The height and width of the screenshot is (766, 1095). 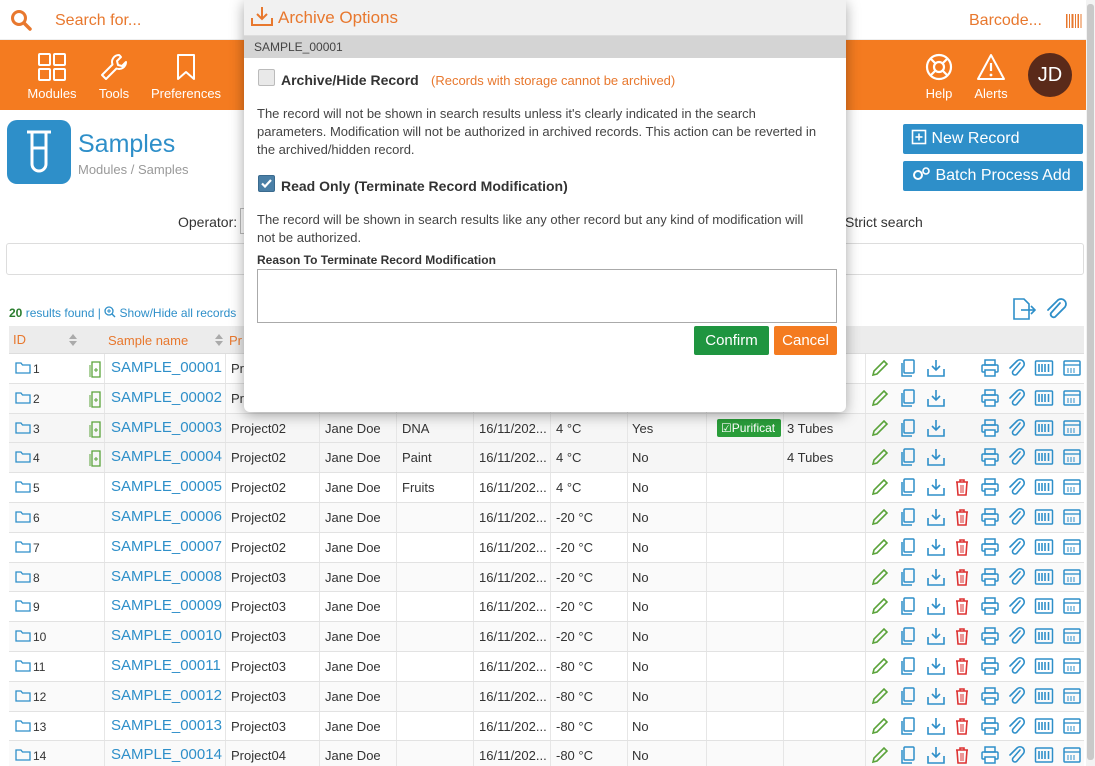 I want to click on read-only-checkbox, so click(x=266, y=183).